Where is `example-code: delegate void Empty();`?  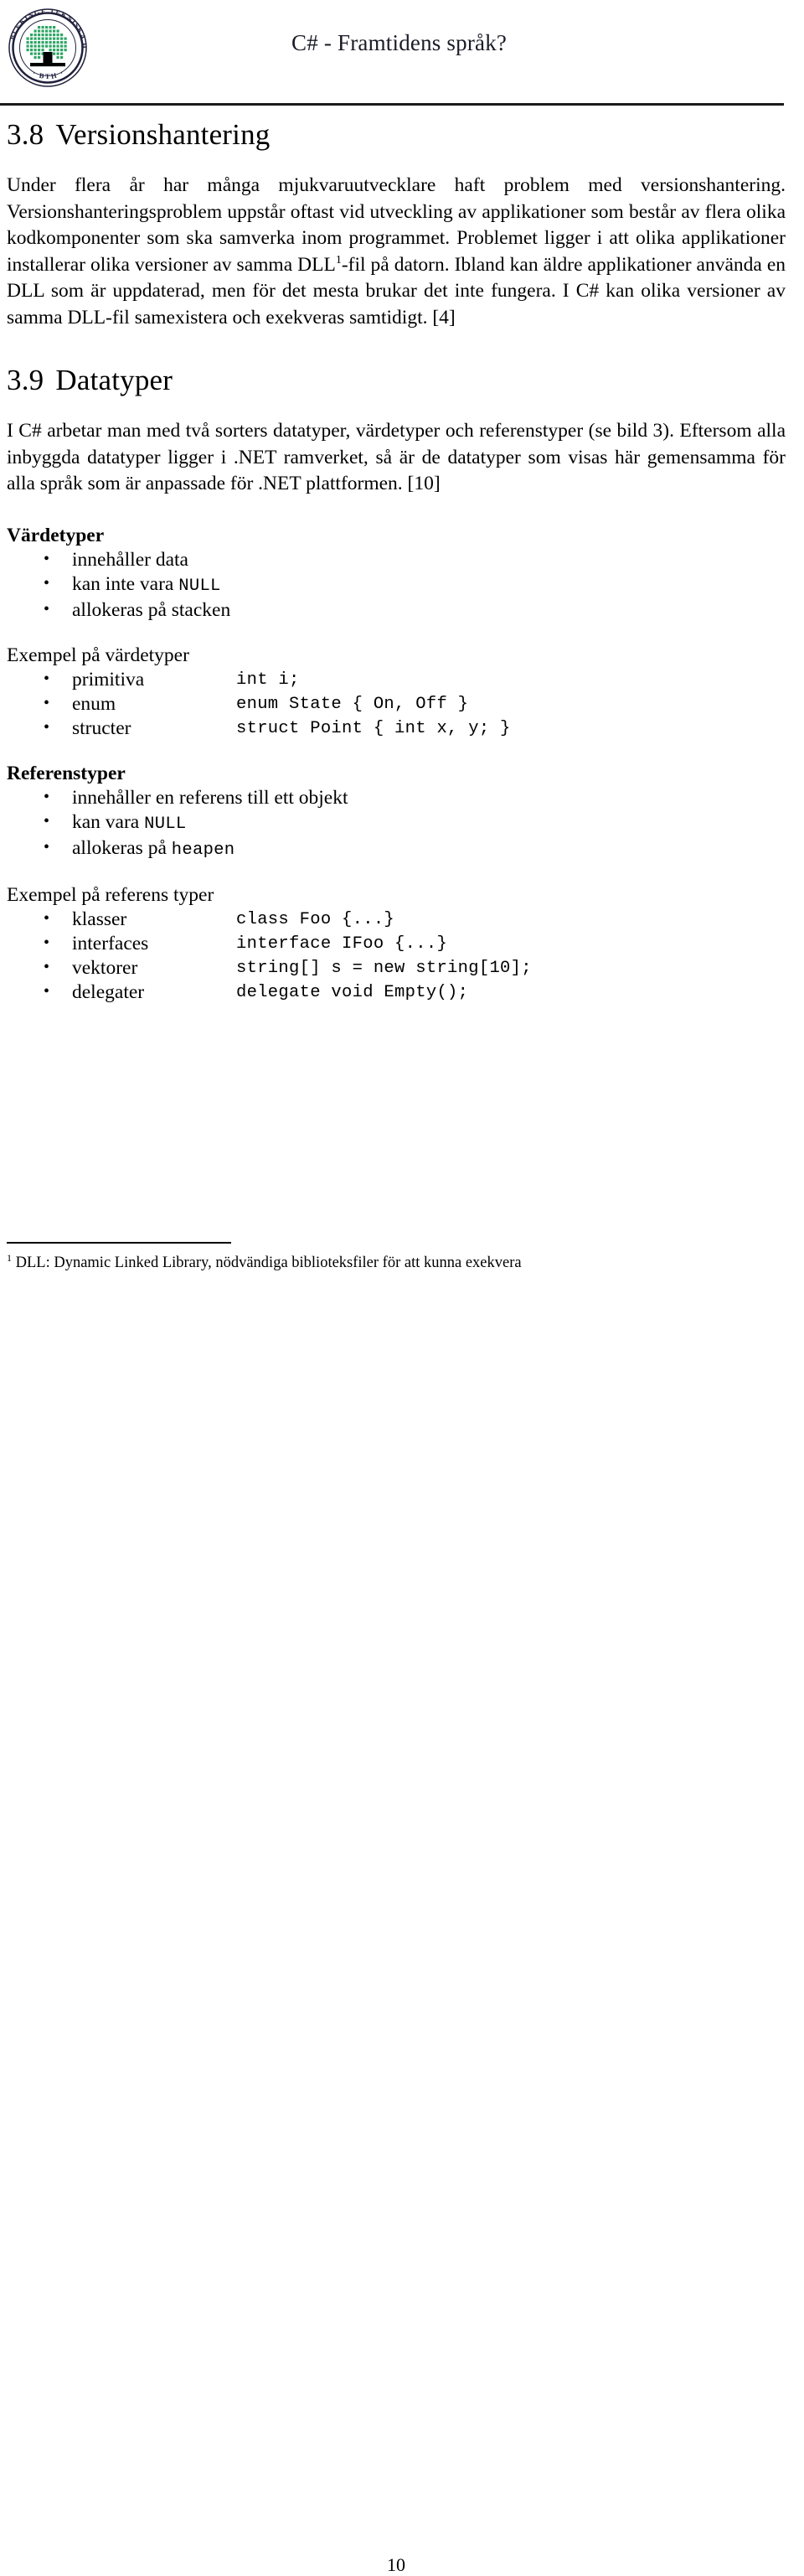 example-code: delegate void Empty(); is located at coordinates (352, 992).